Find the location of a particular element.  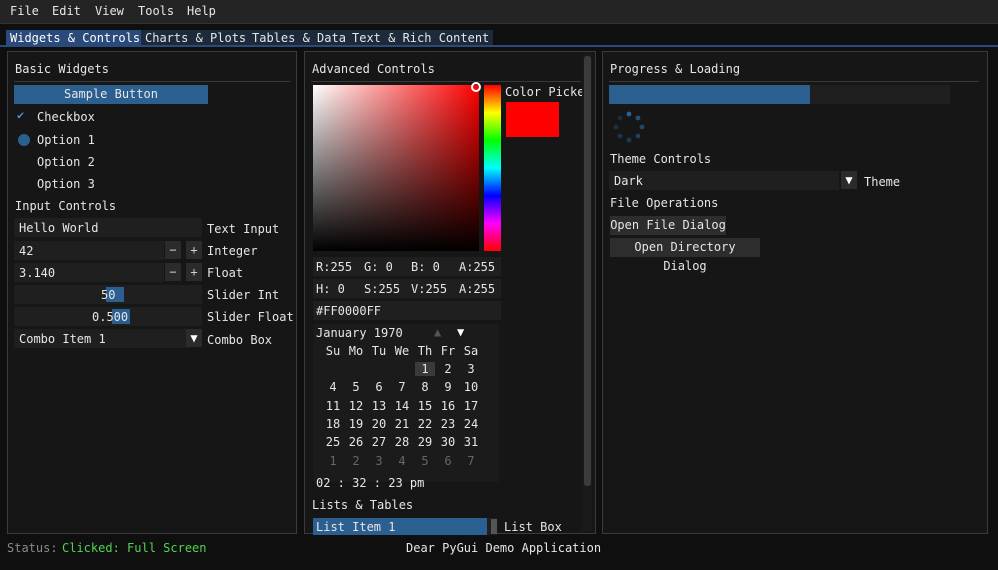

menu-view: View is located at coordinates (109, 11).